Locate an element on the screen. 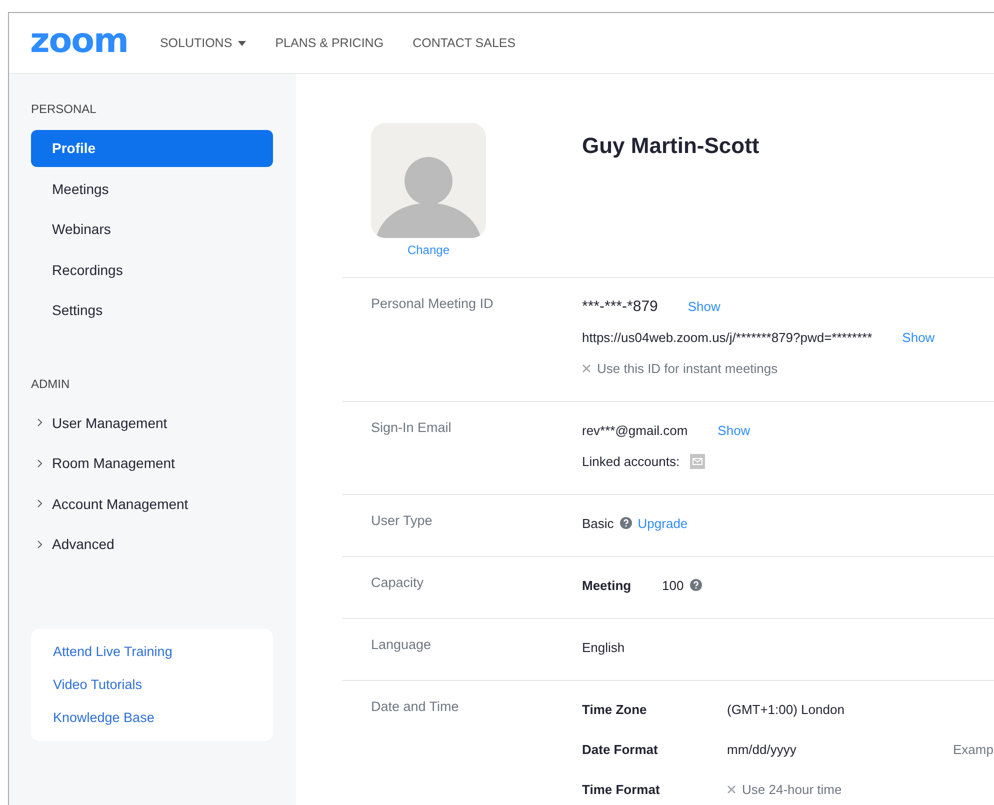 The width and height of the screenshot is (994, 805). field-name: Time Zone is located at coordinates (615, 709).